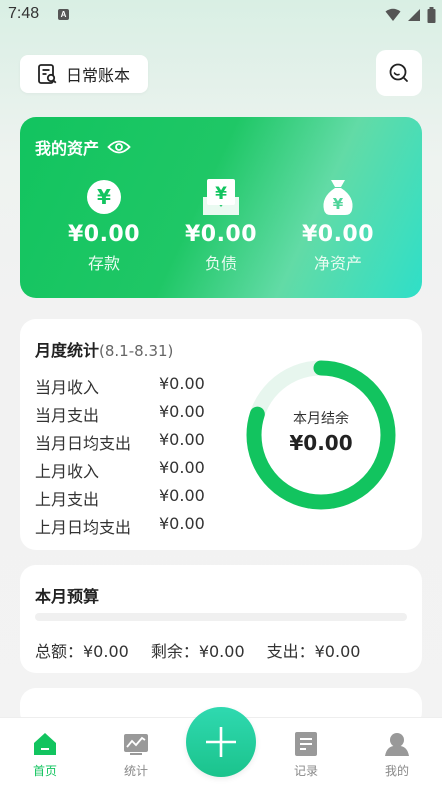 Image resolution: width=442 pixels, height=785 pixels. What do you see at coordinates (220, 263) in the screenshot?
I see `liability-label: 负债` at bounding box center [220, 263].